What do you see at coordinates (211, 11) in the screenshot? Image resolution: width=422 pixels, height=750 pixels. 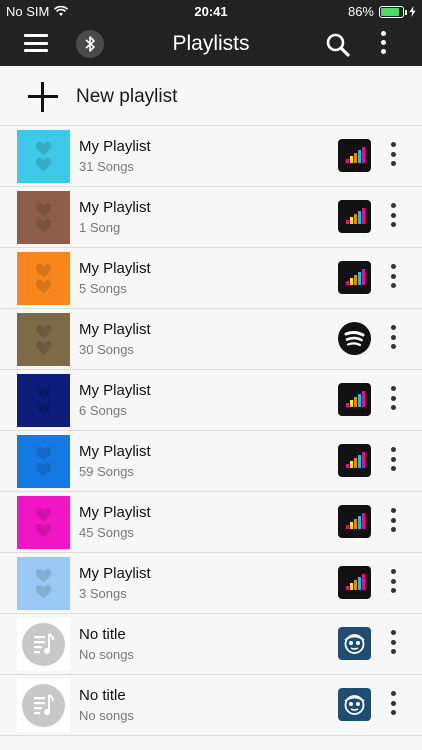 I see `status-bar: No SIM 20:41 86%` at bounding box center [211, 11].